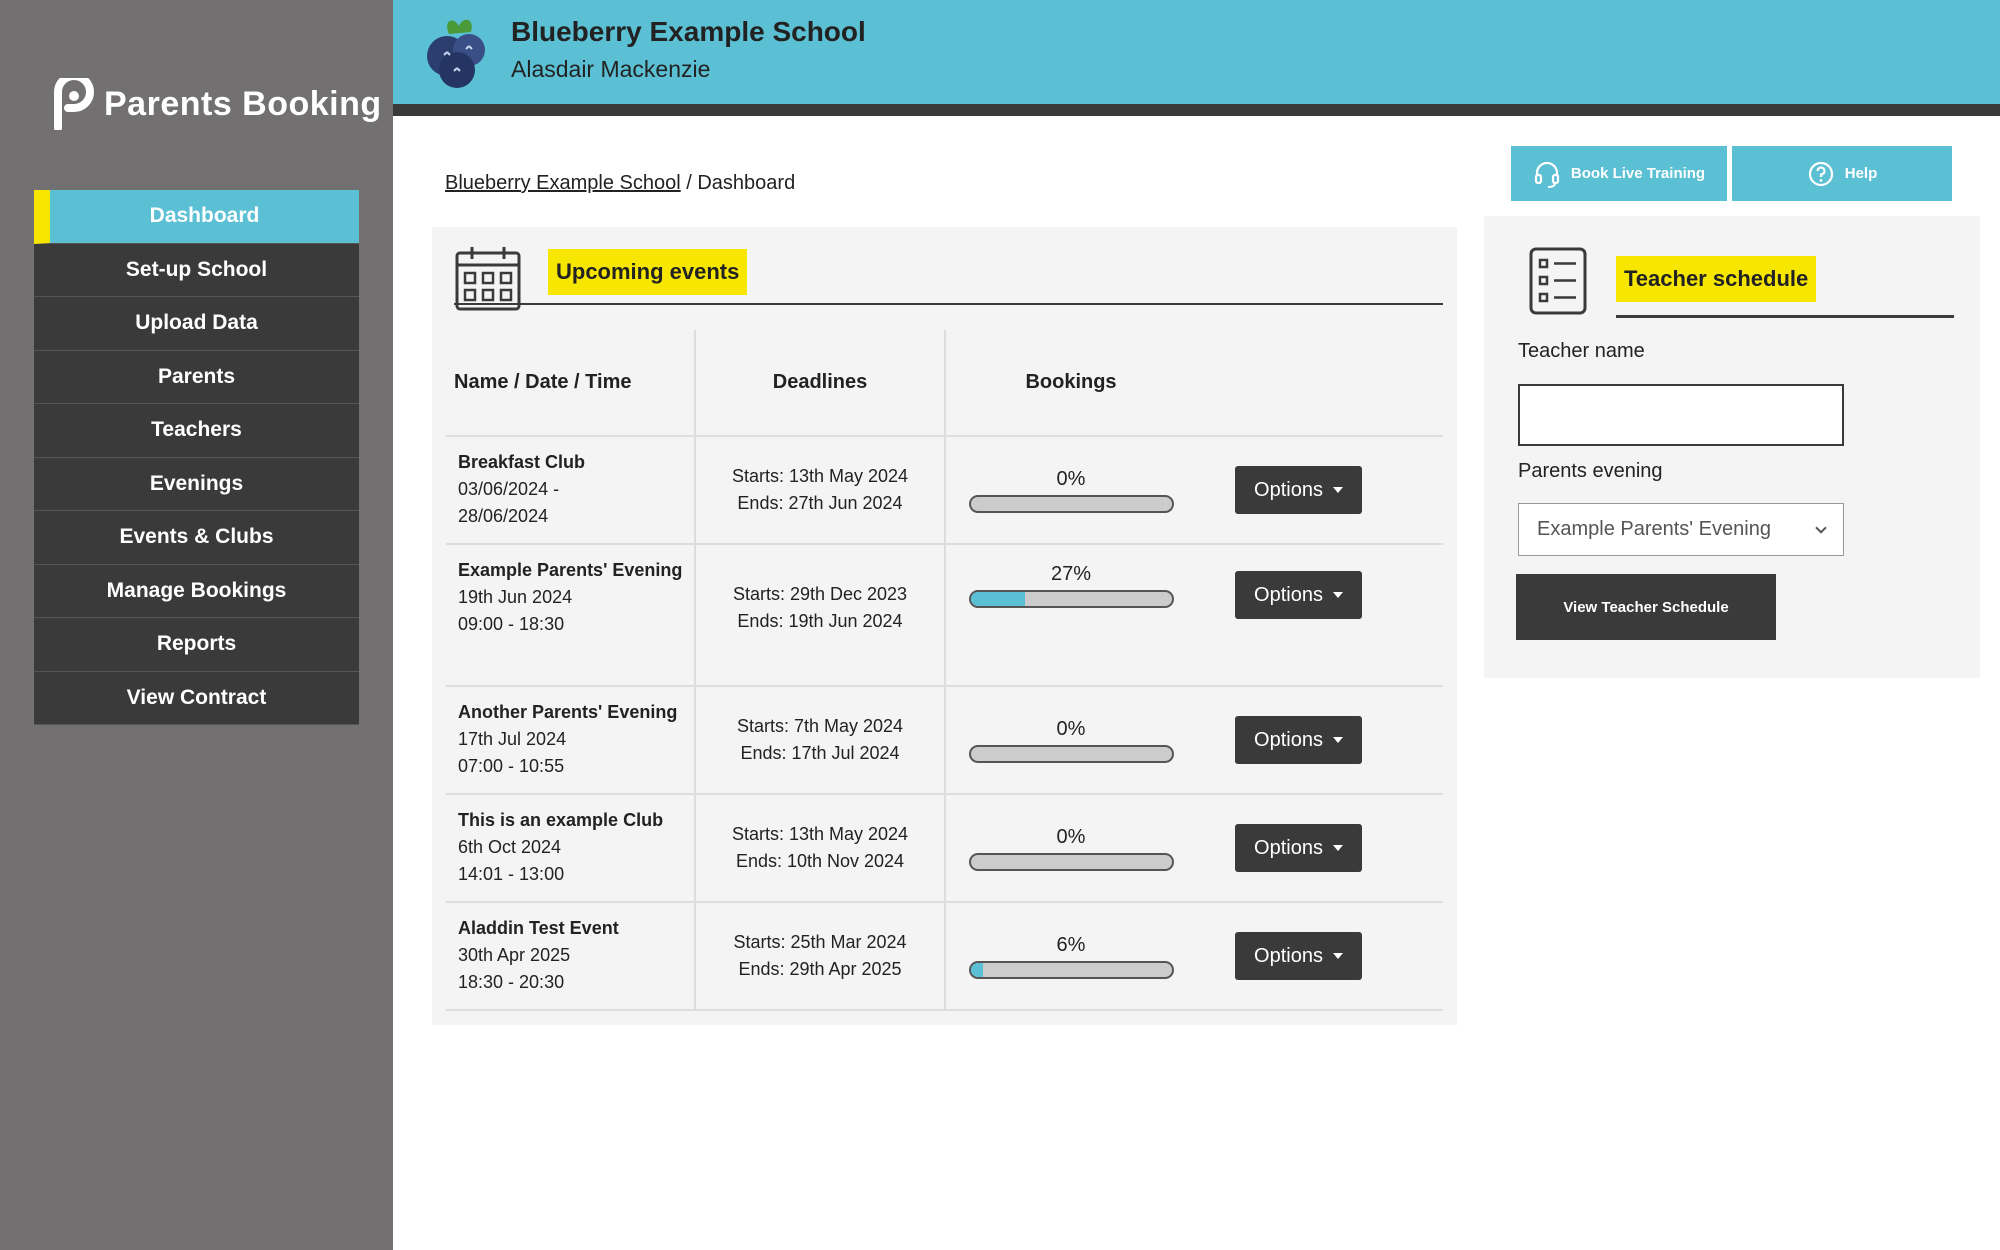 The width and height of the screenshot is (2000, 1250). Describe the element at coordinates (510, 847) in the screenshot. I see `event-date: 6th Oct 2024` at that location.